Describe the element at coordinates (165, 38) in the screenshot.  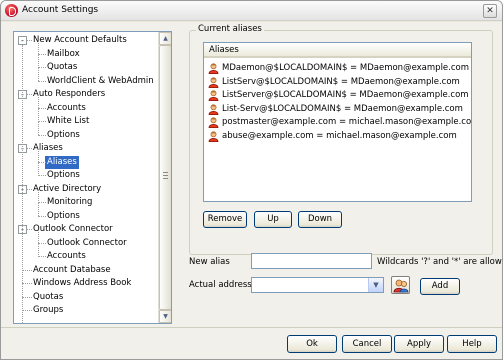
I see `scroll-up-button: ▲` at that location.